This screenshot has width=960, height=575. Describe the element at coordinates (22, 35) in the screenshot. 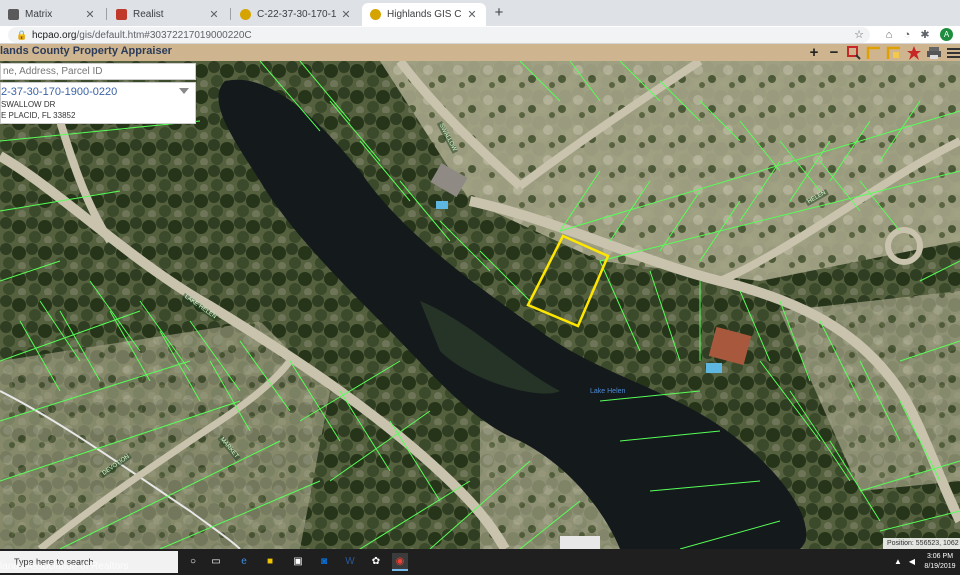

I see `lock-icon: 🔒` at that location.